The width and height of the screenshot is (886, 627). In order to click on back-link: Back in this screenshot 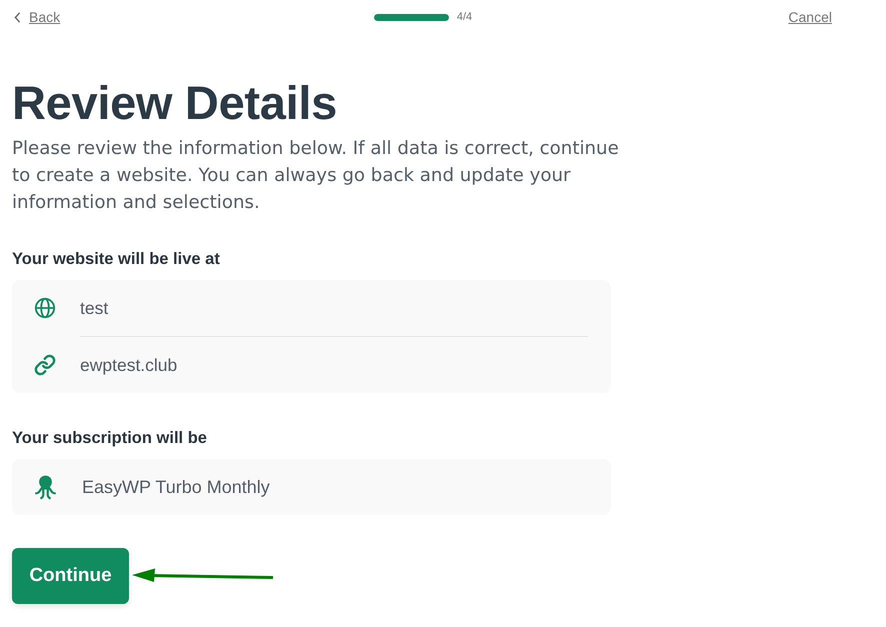, I will do `click(37, 17)`.